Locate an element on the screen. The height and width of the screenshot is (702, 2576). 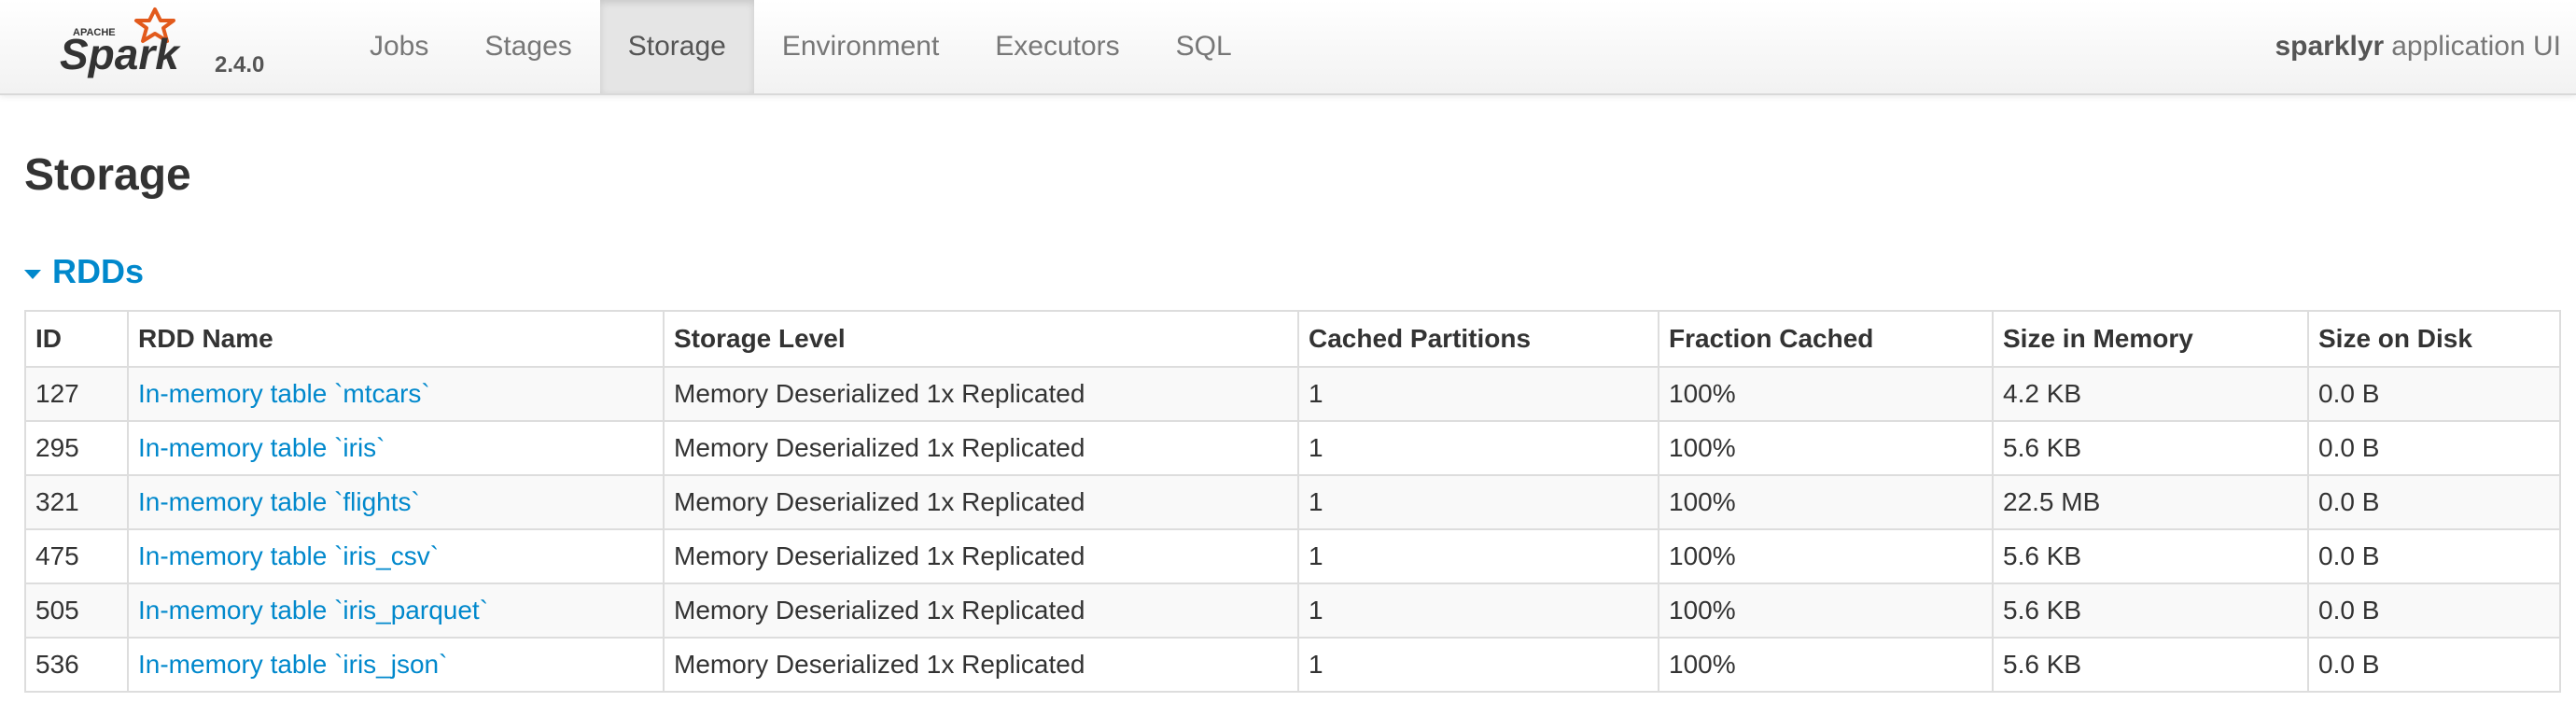
tab-jobs: Jobs is located at coordinates (399, 46).